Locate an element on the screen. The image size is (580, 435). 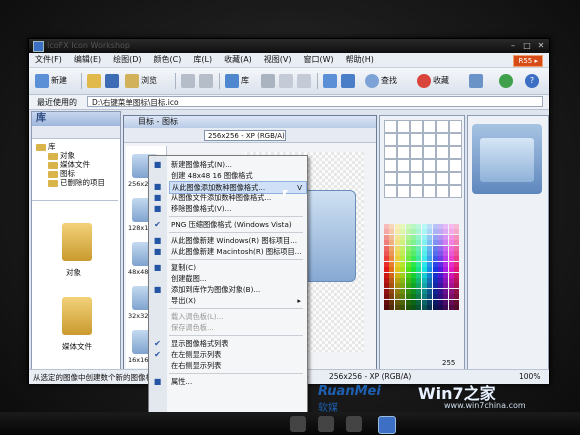
copy-button is located at coordinates (287, 81).